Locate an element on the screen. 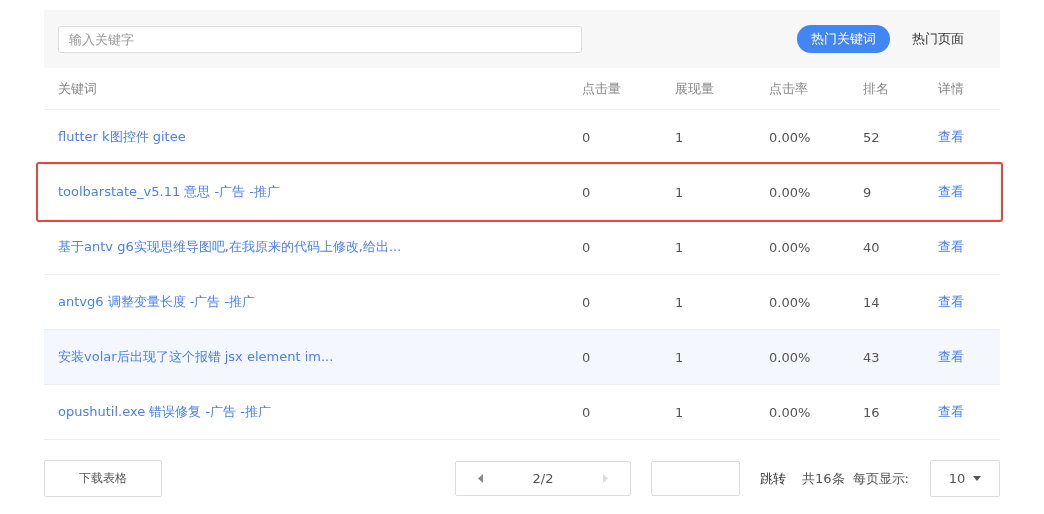 The width and height of the screenshot is (1044, 514). table-cell-text: 9 is located at coordinates (868, 192).